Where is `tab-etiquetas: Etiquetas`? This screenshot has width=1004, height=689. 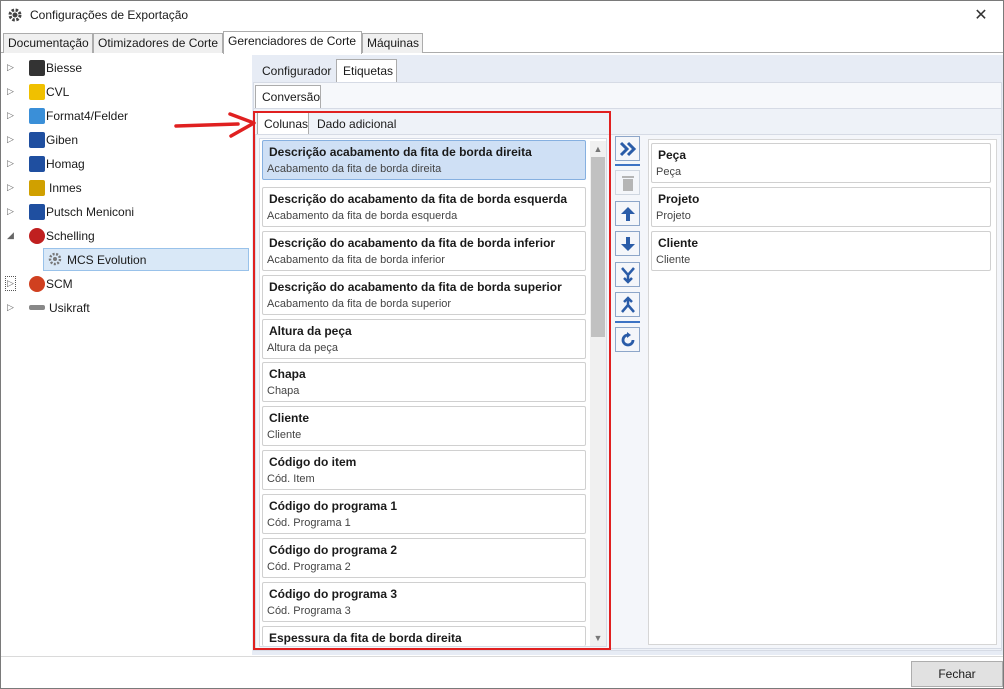 tab-etiquetas: Etiquetas is located at coordinates (366, 71).